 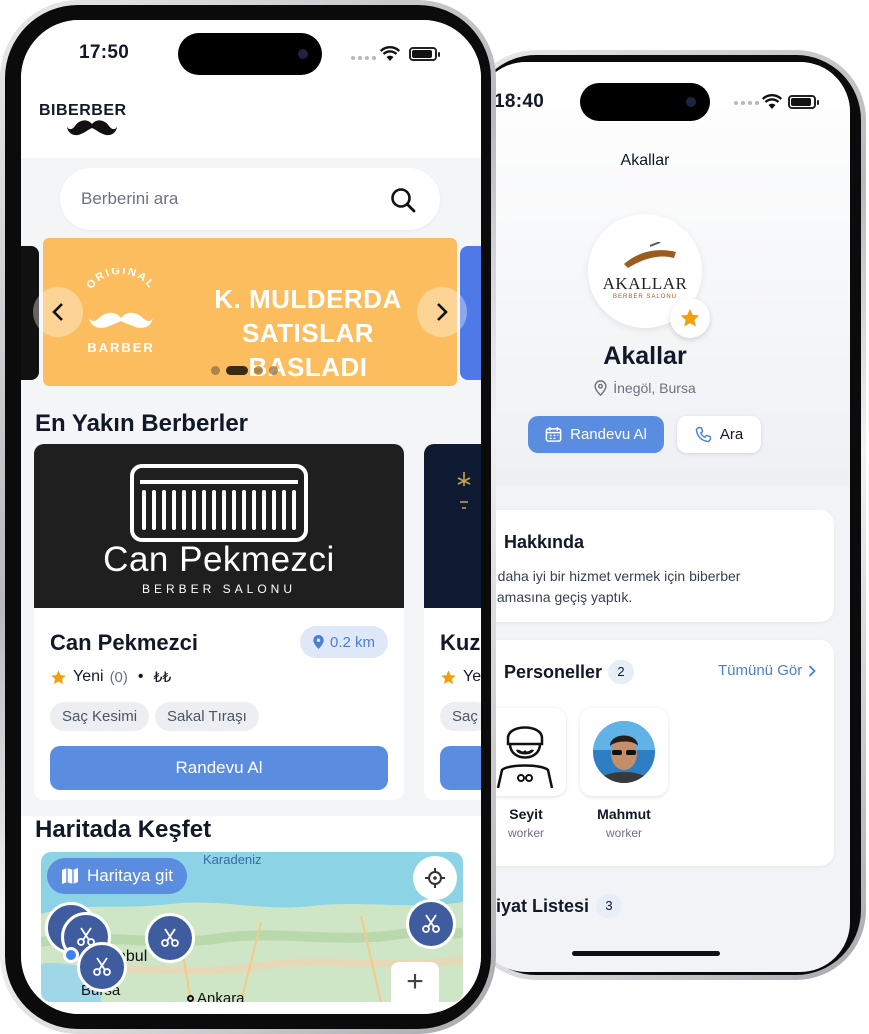 I want to click on shop-card-image, so click(x=452, y=526).